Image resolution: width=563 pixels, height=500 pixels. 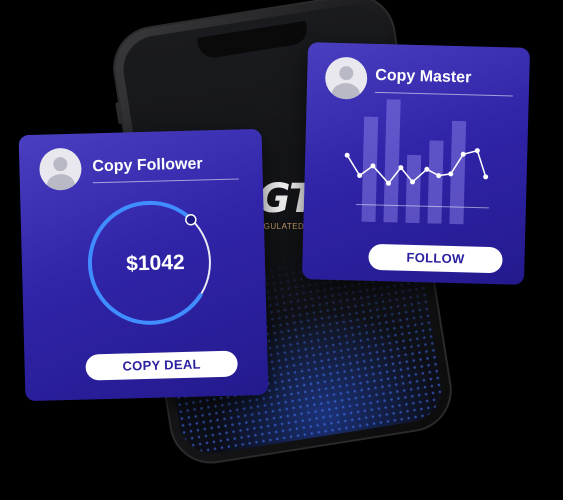 I want to click on performance-chart, so click(x=416, y=162).